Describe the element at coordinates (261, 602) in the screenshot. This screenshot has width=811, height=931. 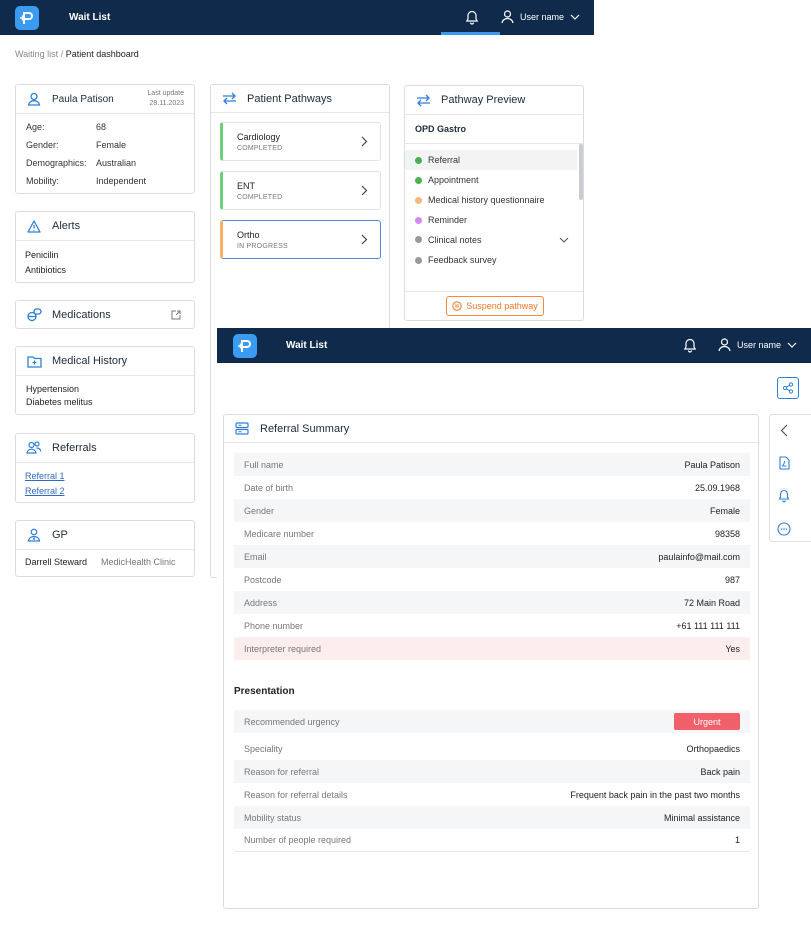
I see `row-label: Address` at that location.